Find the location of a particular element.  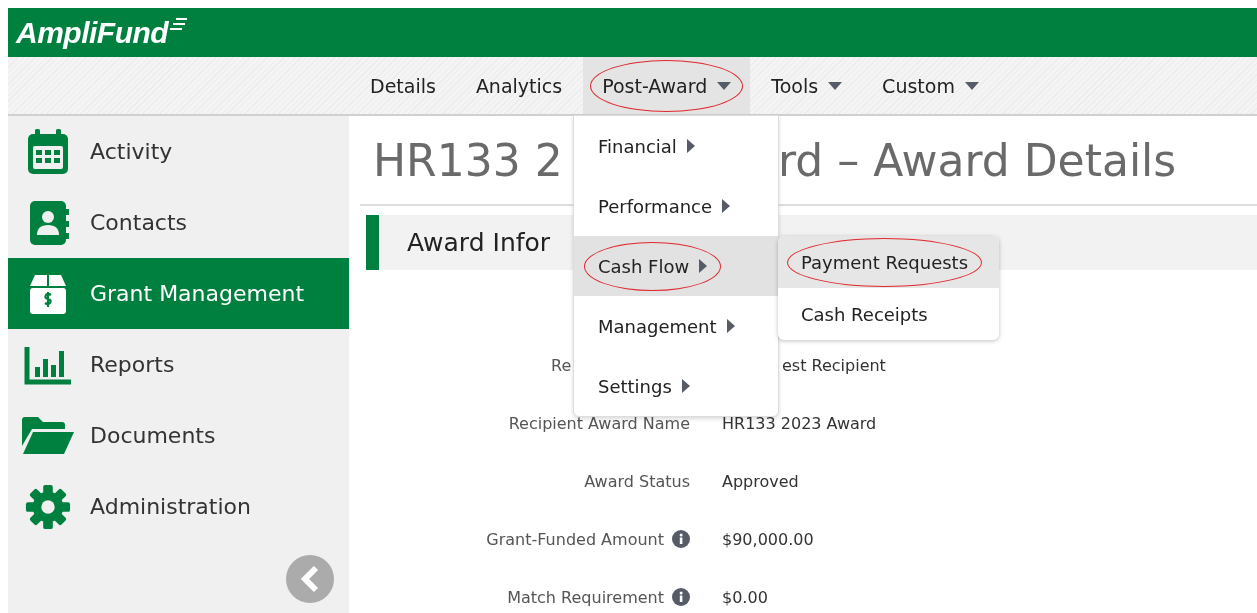

nav-tab: Post-Award is located at coordinates (667, 85).